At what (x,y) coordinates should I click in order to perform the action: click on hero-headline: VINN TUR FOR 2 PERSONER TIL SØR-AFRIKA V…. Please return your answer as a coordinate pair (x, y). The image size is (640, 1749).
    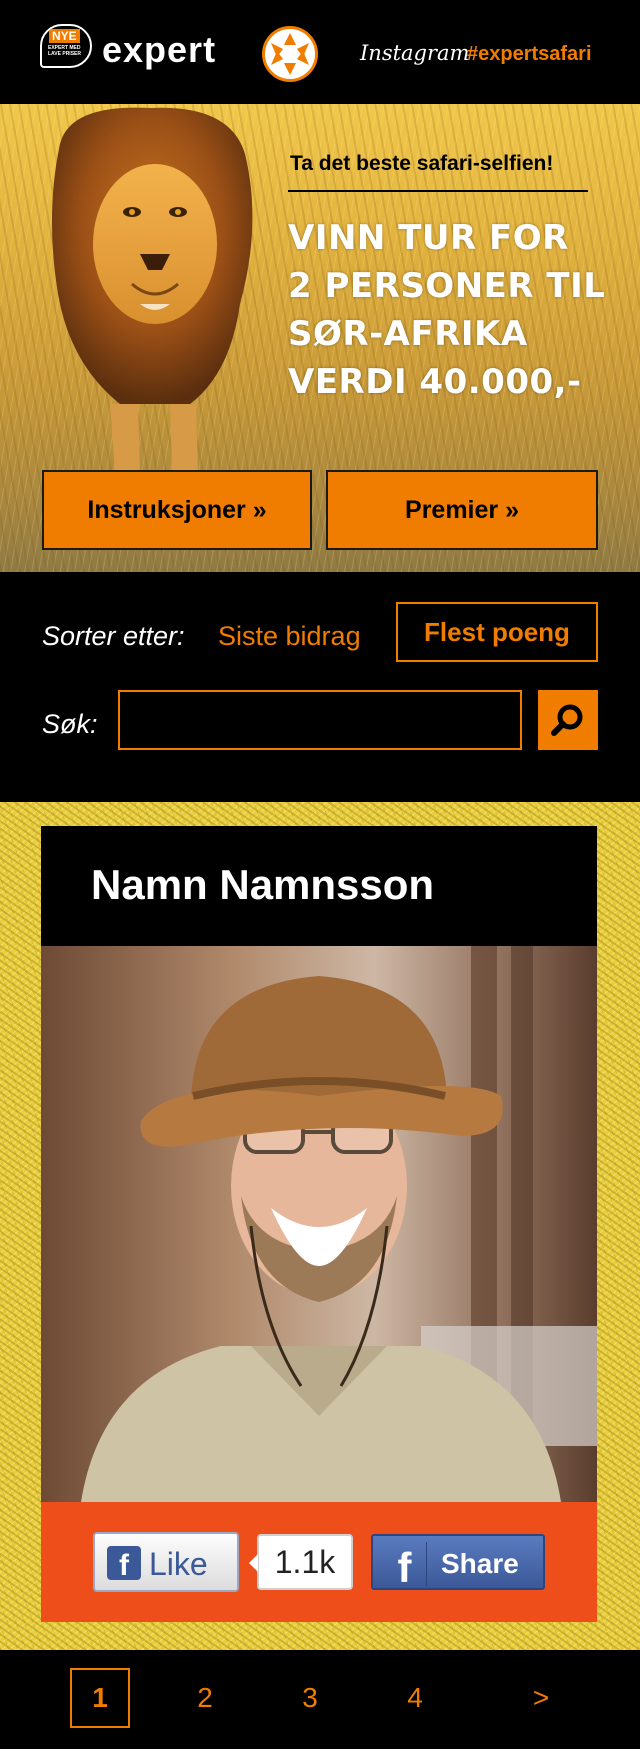
    Looking at the image, I should click on (458, 310).